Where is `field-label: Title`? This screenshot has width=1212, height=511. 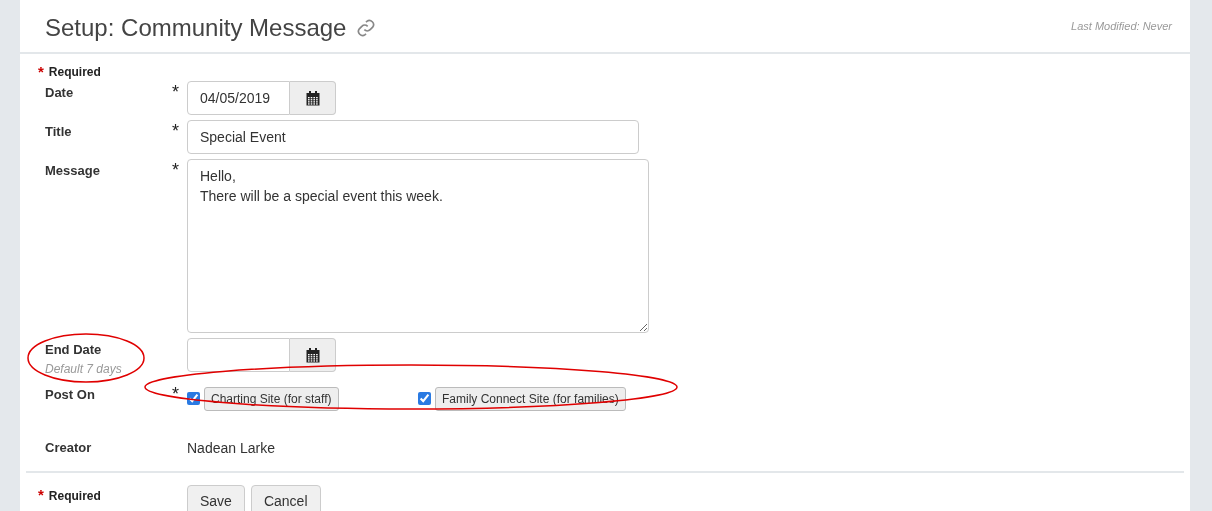
field-label: Title is located at coordinates (59, 132).